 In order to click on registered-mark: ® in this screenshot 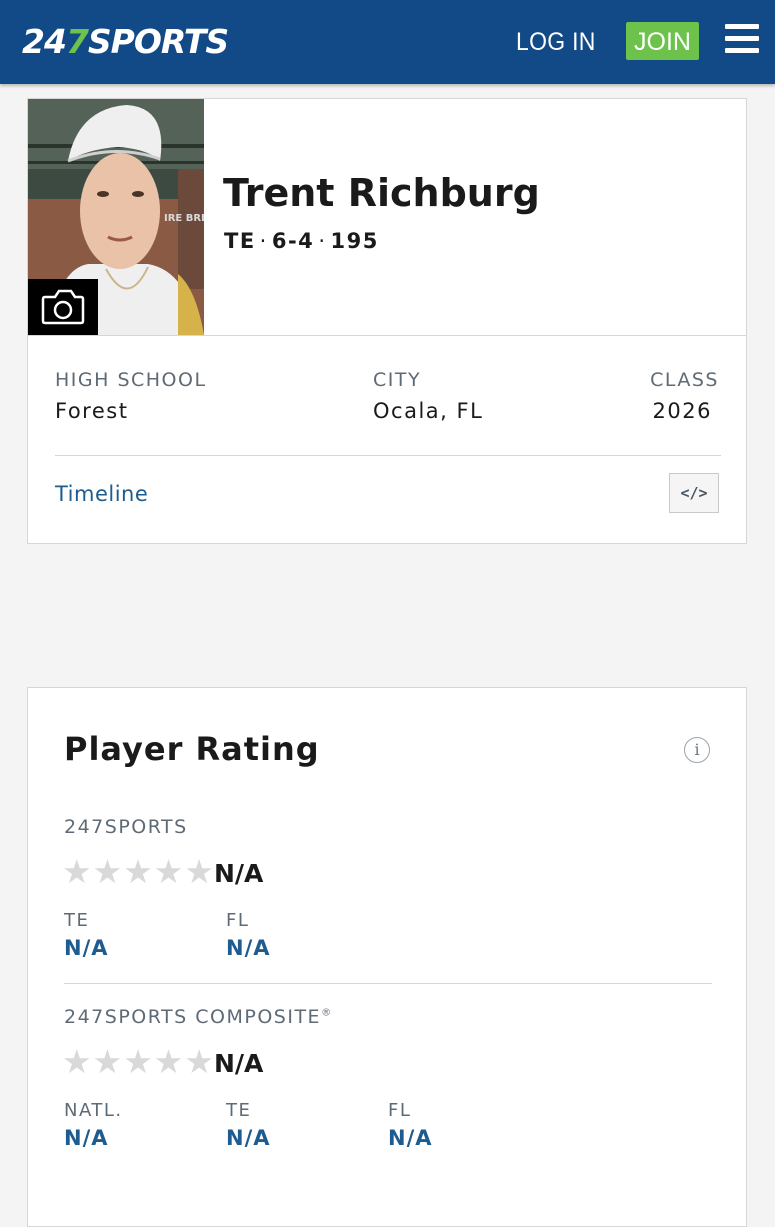, I will do `click(327, 1013)`.